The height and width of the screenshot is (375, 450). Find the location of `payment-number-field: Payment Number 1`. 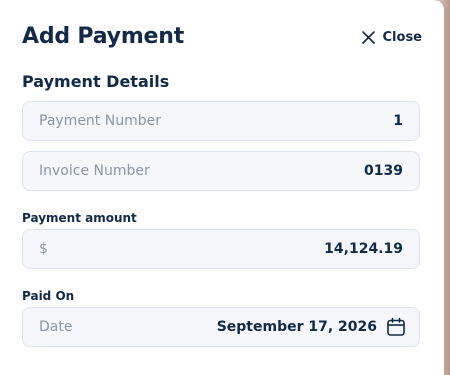

payment-number-field: Payment Number 1 is located at coordinates (221, 121).